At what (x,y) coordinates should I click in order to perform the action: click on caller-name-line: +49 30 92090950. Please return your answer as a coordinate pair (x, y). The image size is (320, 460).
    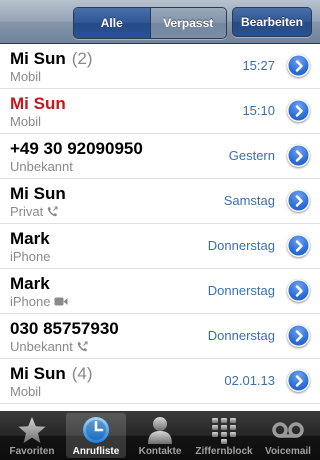
    Looking at the image, I should click on (76, 149).